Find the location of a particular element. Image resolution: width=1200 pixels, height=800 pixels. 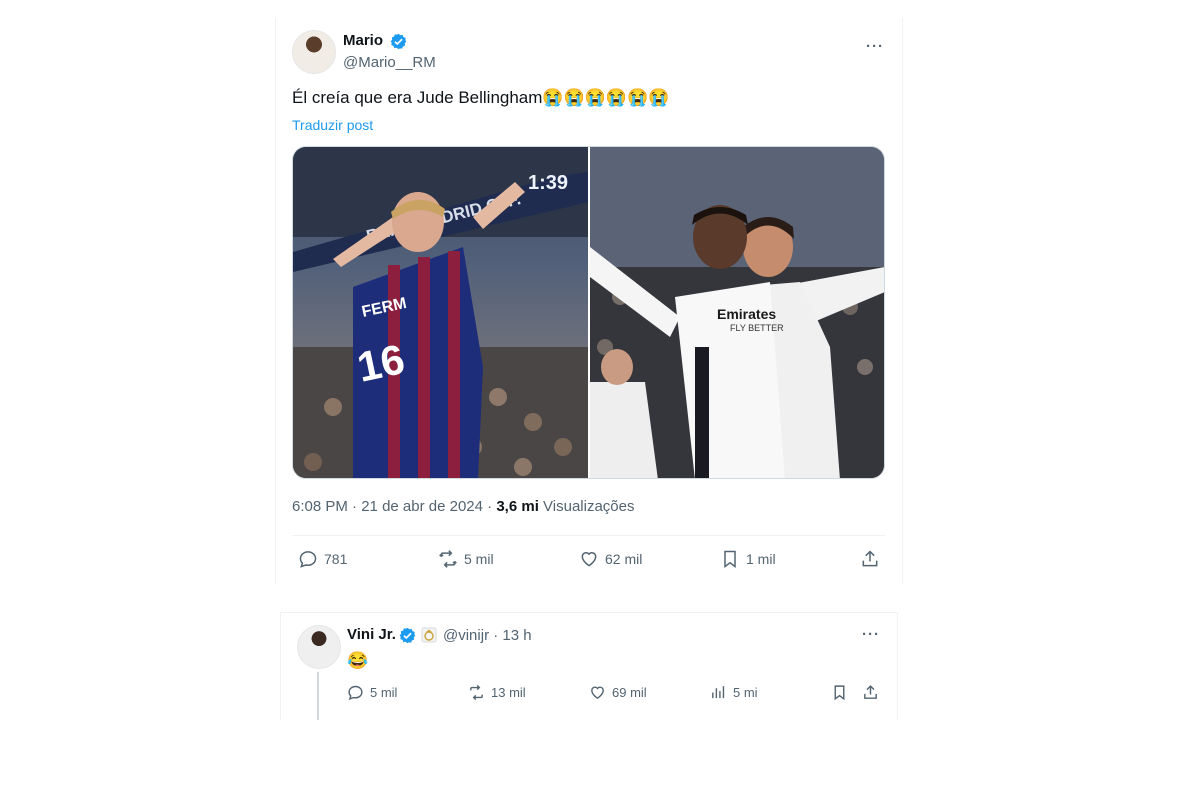

repost-button: 5 mil is located at coordinates (466, 559).